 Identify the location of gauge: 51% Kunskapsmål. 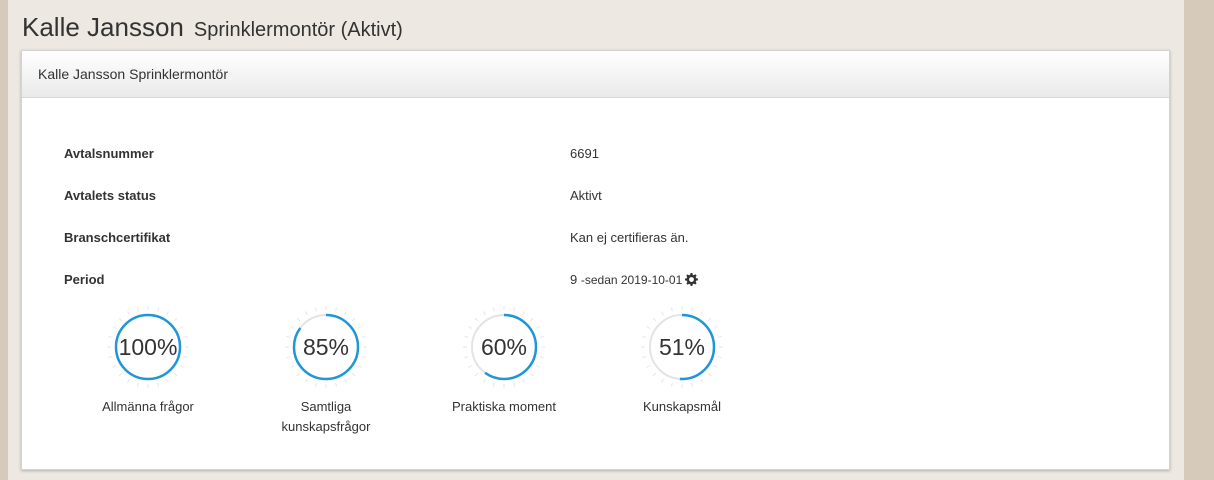
(682, 358).